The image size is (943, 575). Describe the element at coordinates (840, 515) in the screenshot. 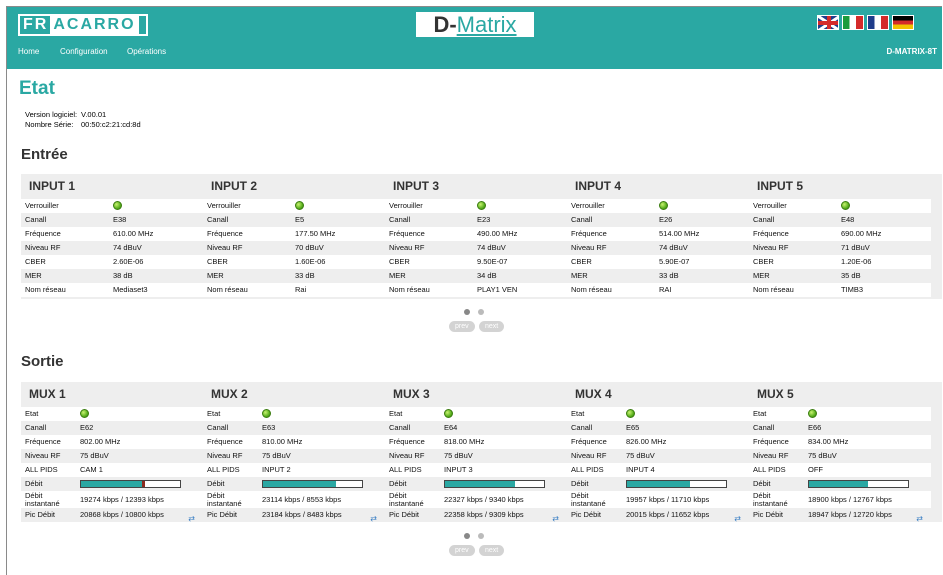

I see `mux-row: Pic Débit 18947 kbps / 12720 kbps ⇄` at that location.